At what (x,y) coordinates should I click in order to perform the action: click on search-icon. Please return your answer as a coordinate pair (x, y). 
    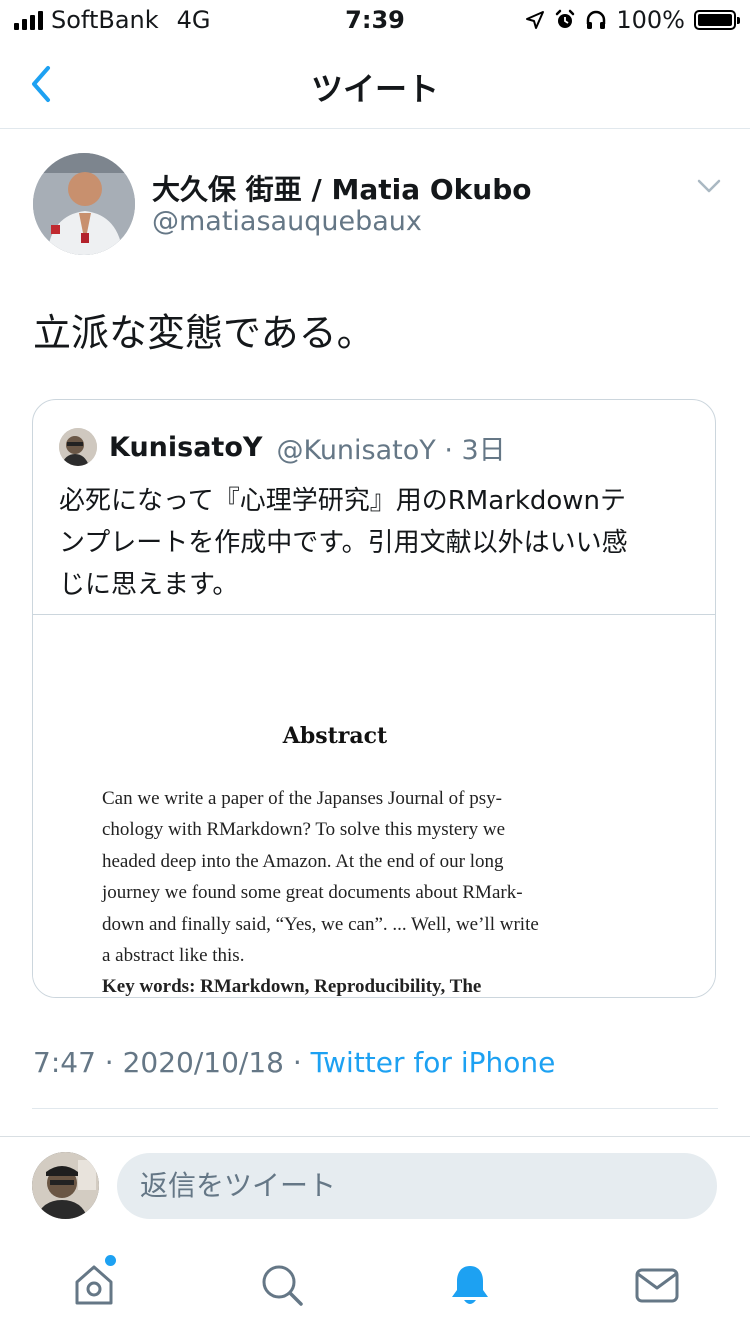
    Looking at the image, I should click on (282, 1285).